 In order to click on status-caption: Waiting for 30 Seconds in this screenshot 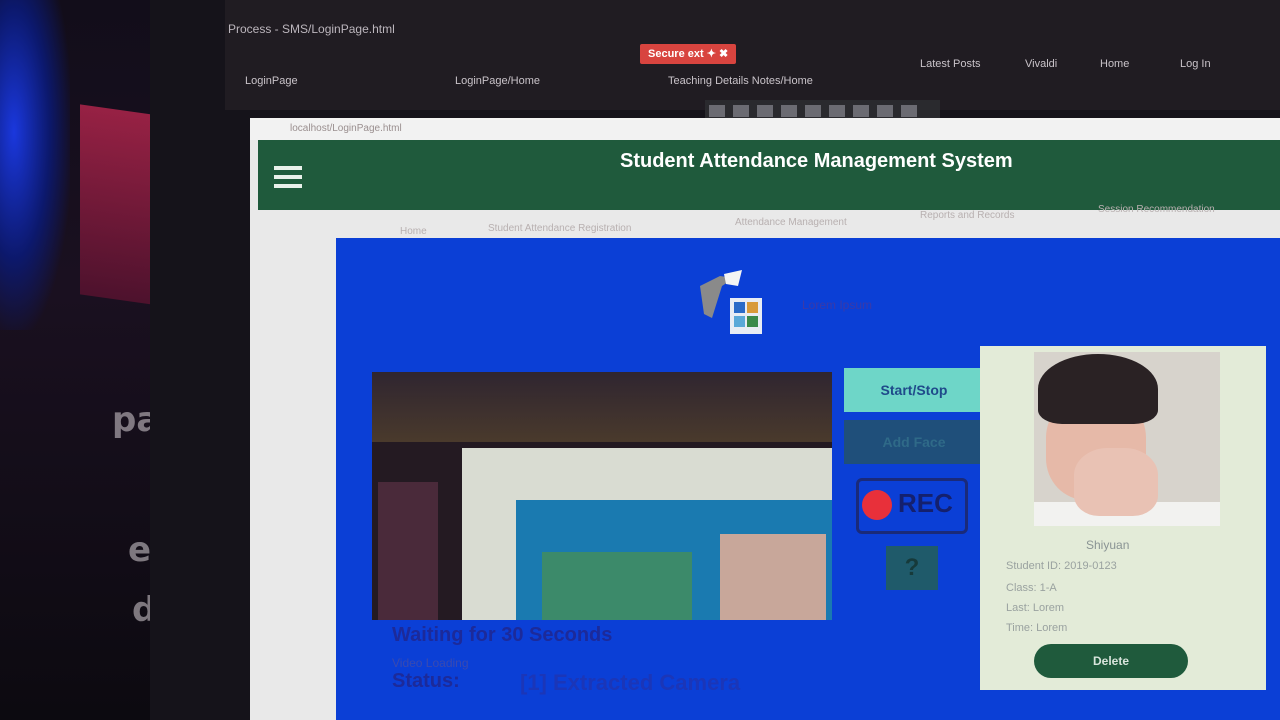, I will do `click(502, 635)`.